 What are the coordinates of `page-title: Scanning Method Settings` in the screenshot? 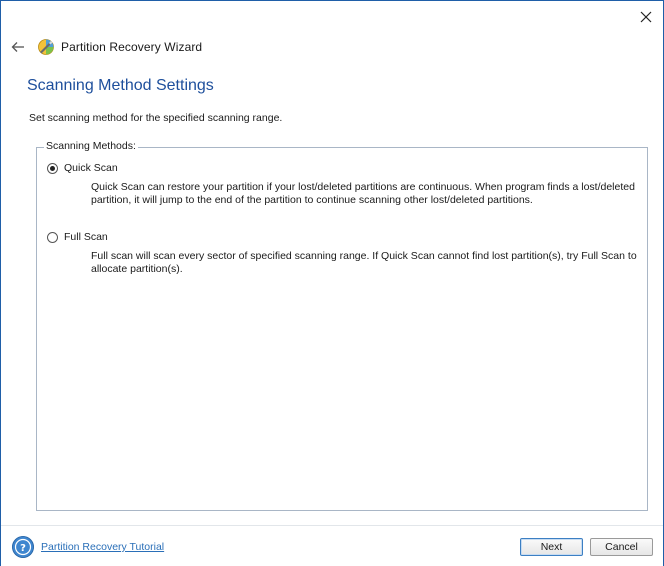 It's located at (120, 85).